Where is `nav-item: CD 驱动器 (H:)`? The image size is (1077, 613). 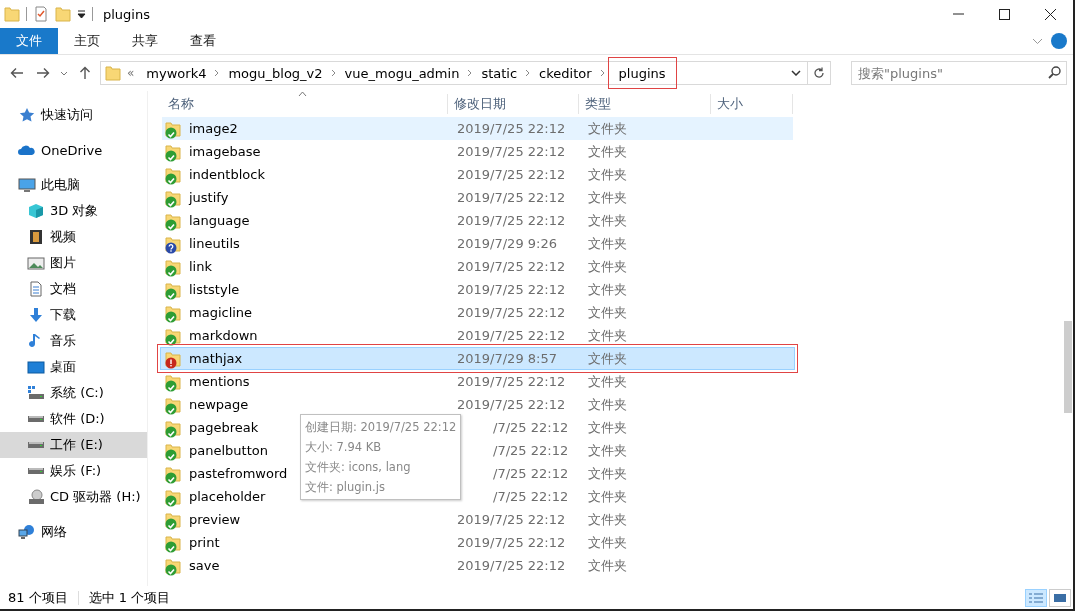
nav-item: CD 驱动器 (H:) is located at coordinates (73, 497).